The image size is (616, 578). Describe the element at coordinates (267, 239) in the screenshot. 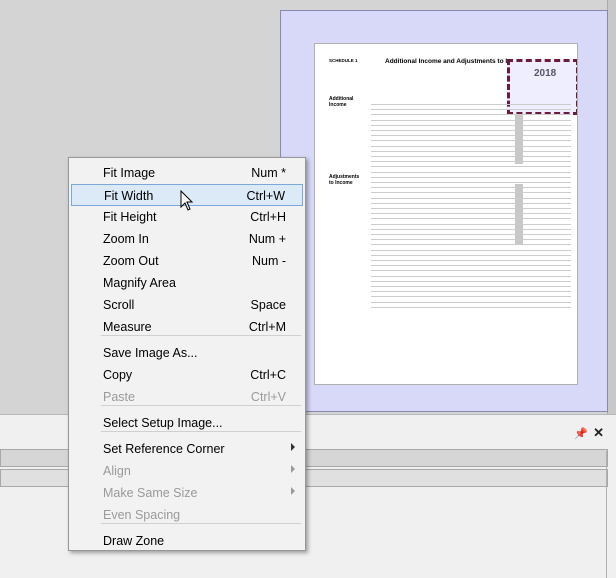

I see `menu-item-shortcut: Num +` at that location.